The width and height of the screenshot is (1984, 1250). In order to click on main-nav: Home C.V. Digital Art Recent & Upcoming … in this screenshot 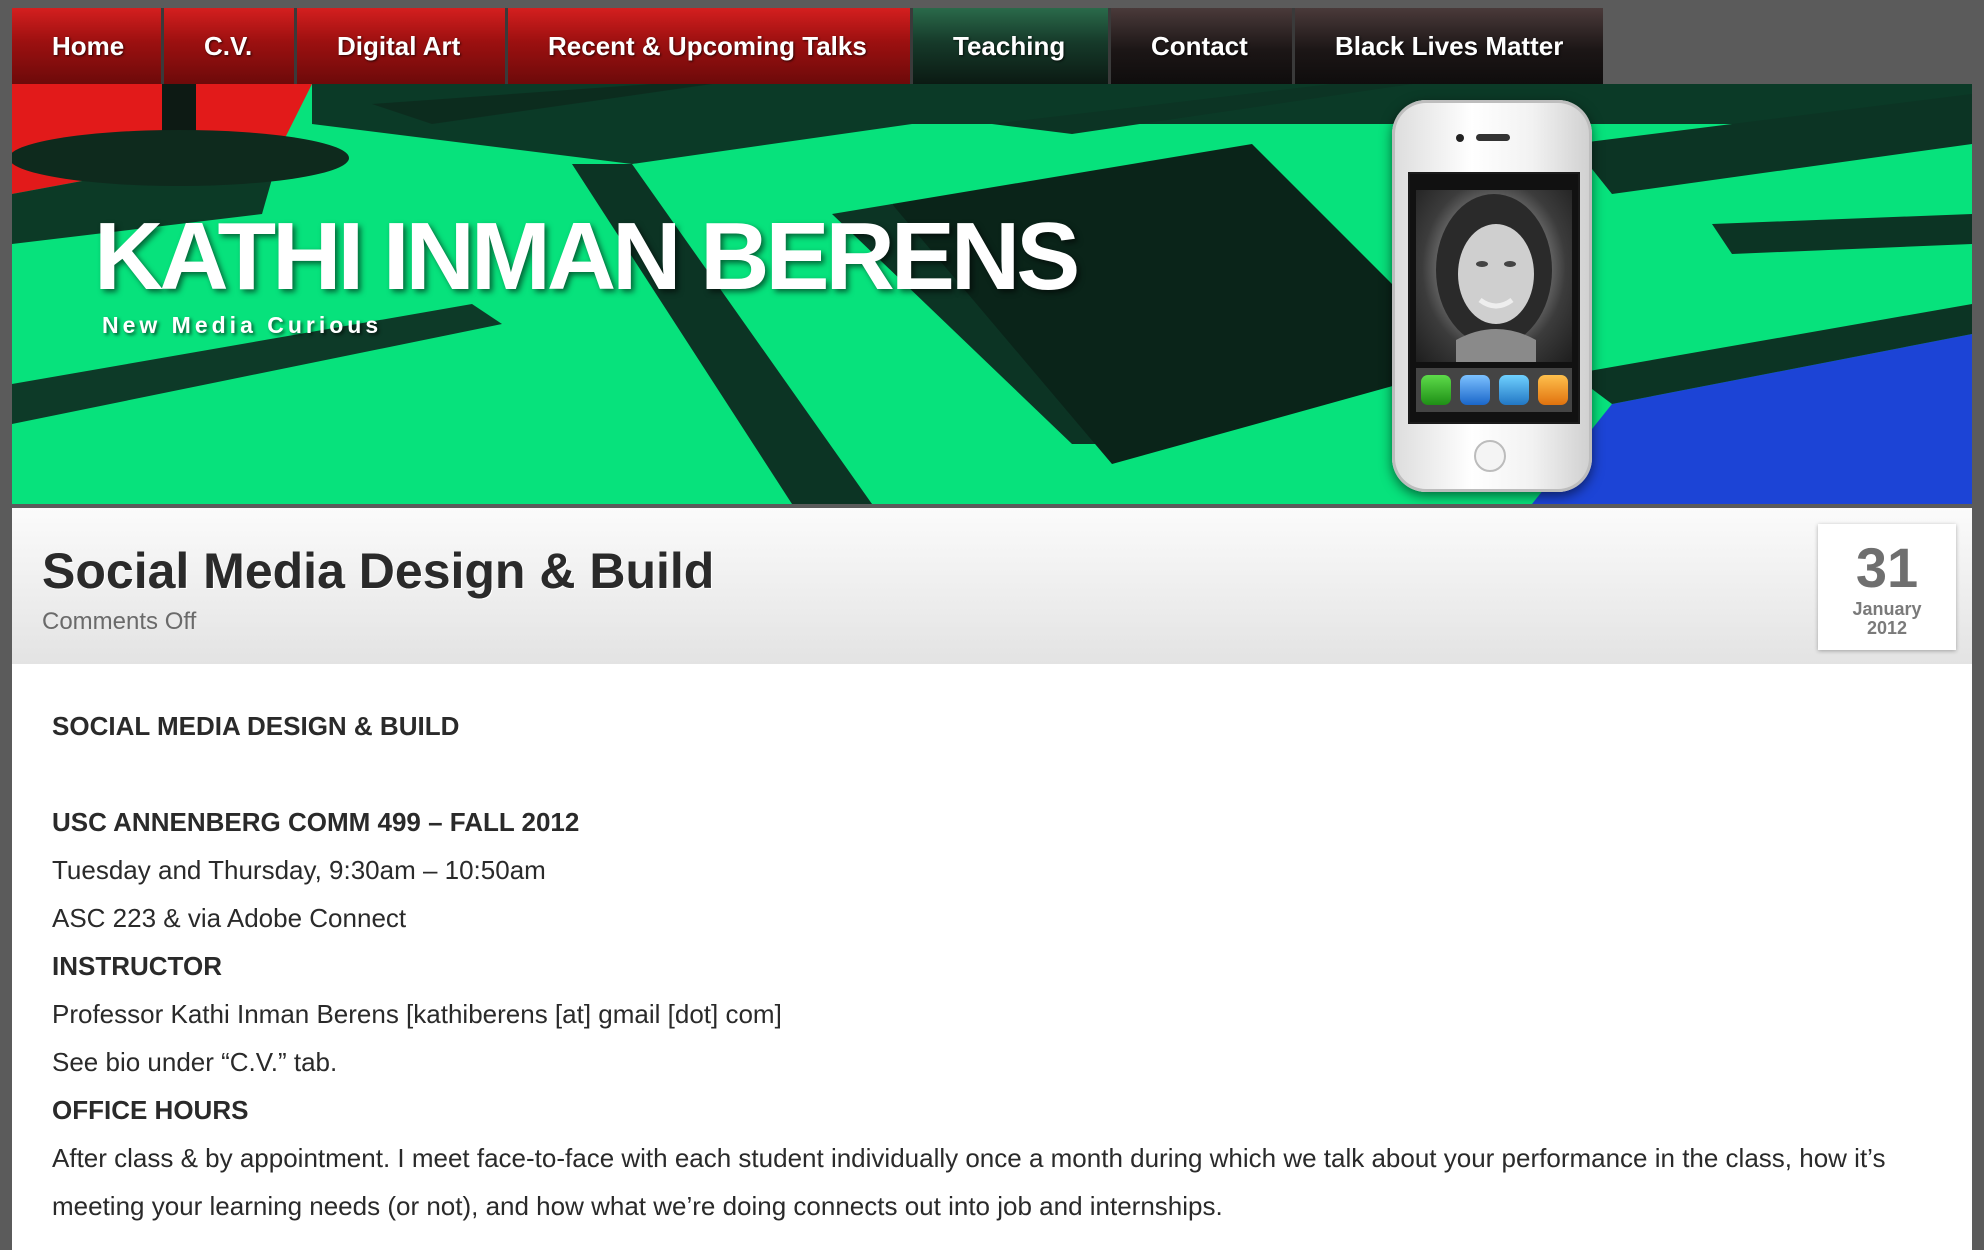, I will do `click(807, 46)`.